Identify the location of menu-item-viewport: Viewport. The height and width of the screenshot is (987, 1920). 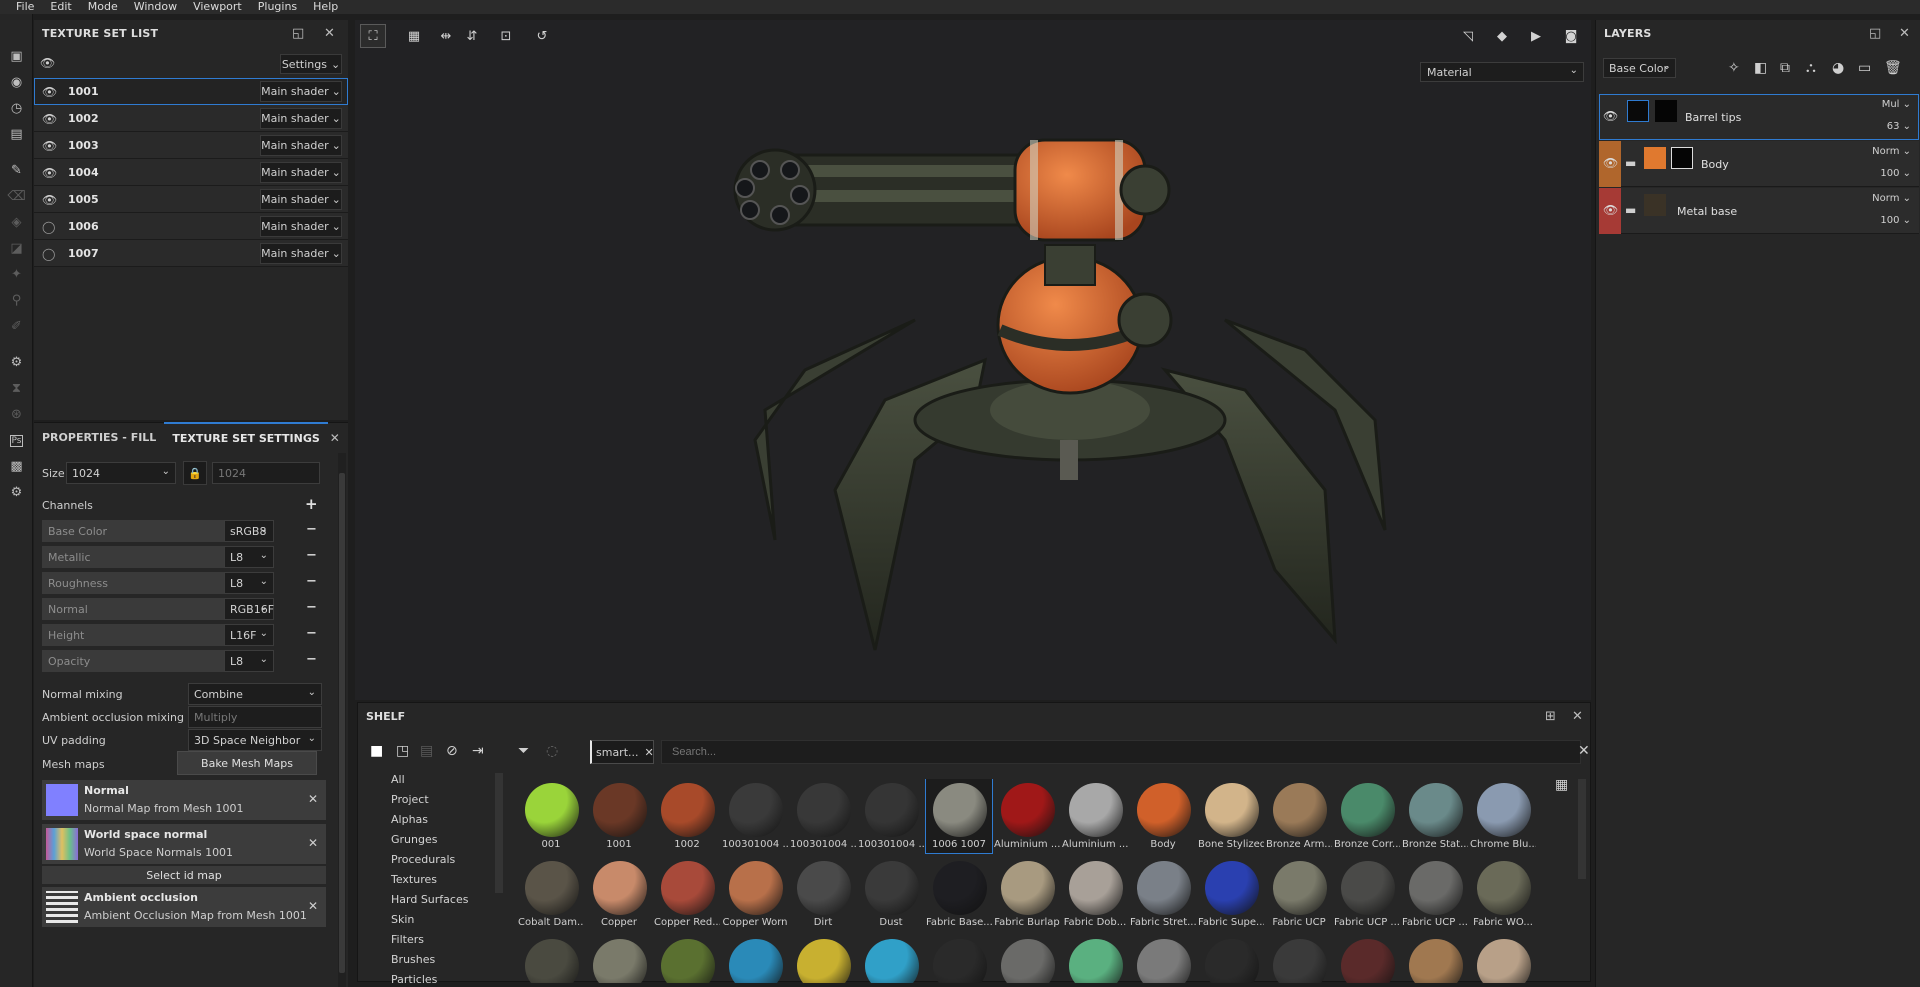
(217, 7).